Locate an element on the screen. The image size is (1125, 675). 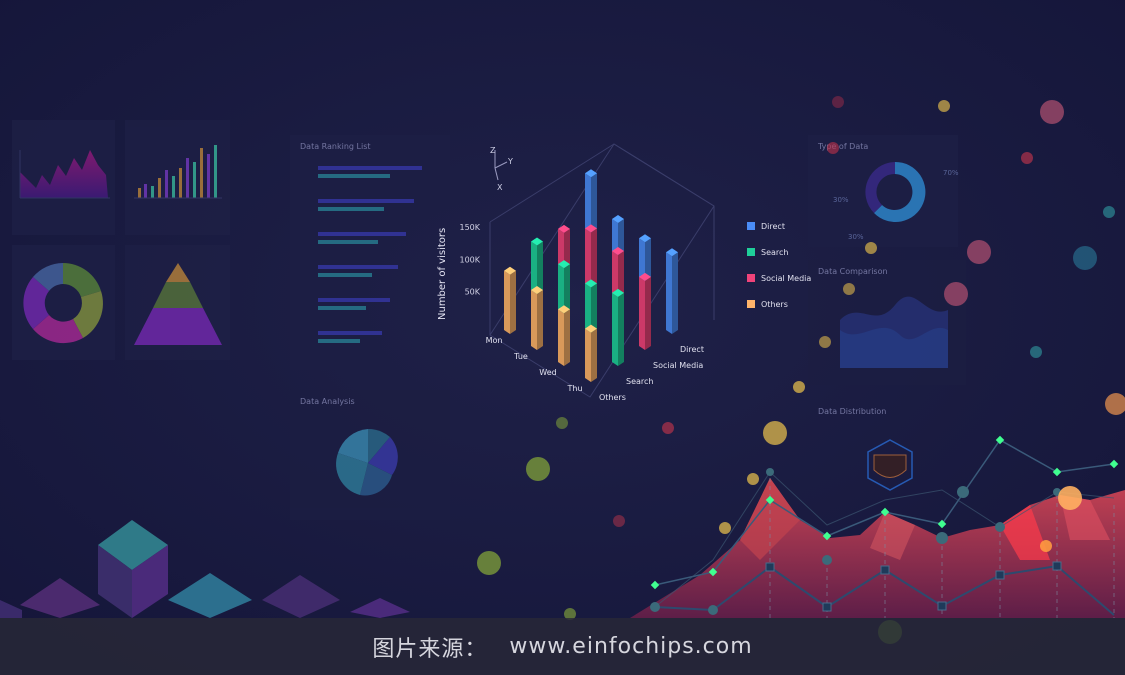
comparison-title: Data Comparison is located at coordinates (853, 271).